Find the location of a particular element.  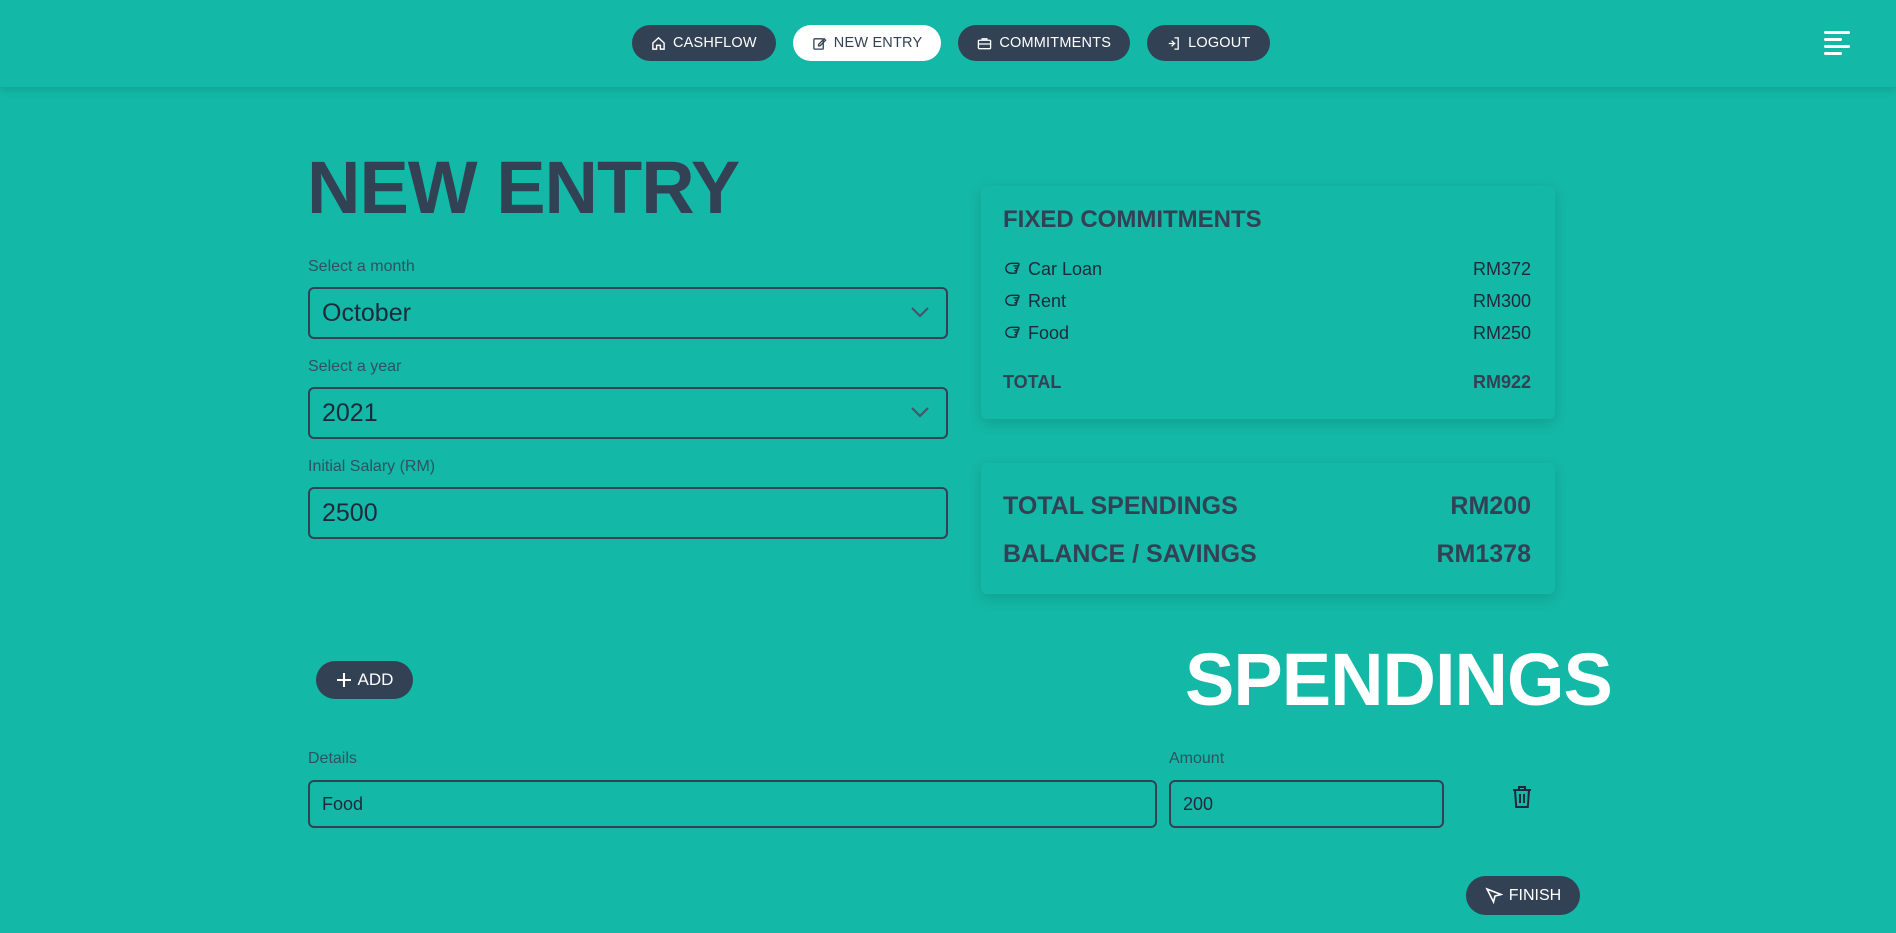

cursor-arrow-icon is located at coordinates (1494, 895).